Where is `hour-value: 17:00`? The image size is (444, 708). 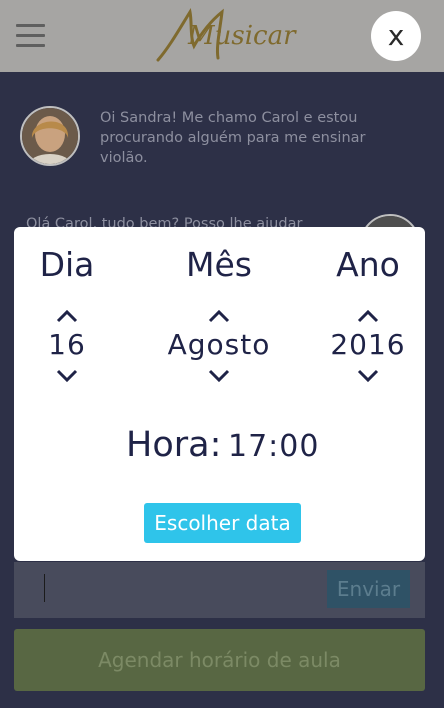 hour-value: 17:00 is located at coordinates (273, 447).